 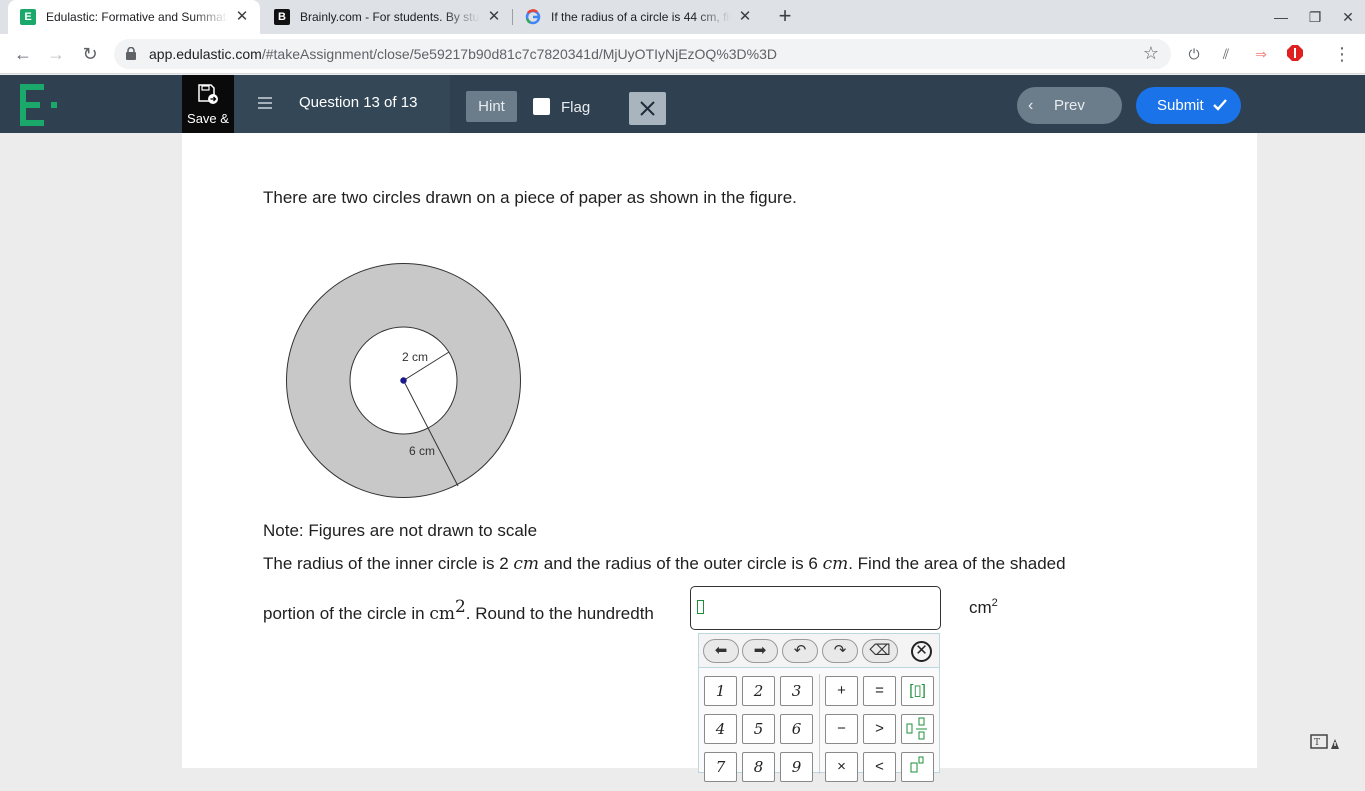 I want to click on edulastic-logo, so click(x=38, y=105).